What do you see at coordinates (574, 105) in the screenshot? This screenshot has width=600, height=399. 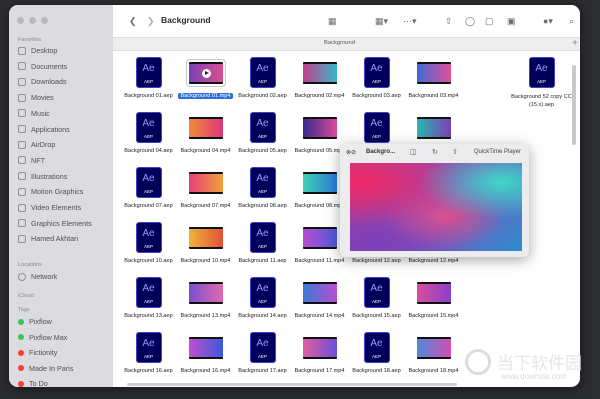 I see `vertical-scrollbar` at bounding box center [574, 105].